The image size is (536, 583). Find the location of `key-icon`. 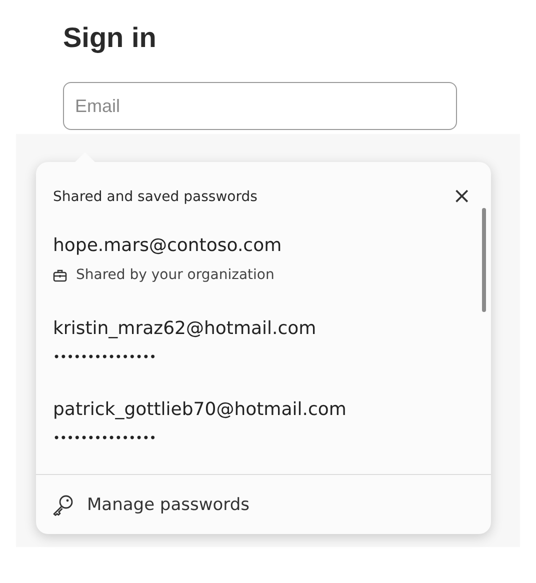

key-icon is located at coordinates (63, 505).